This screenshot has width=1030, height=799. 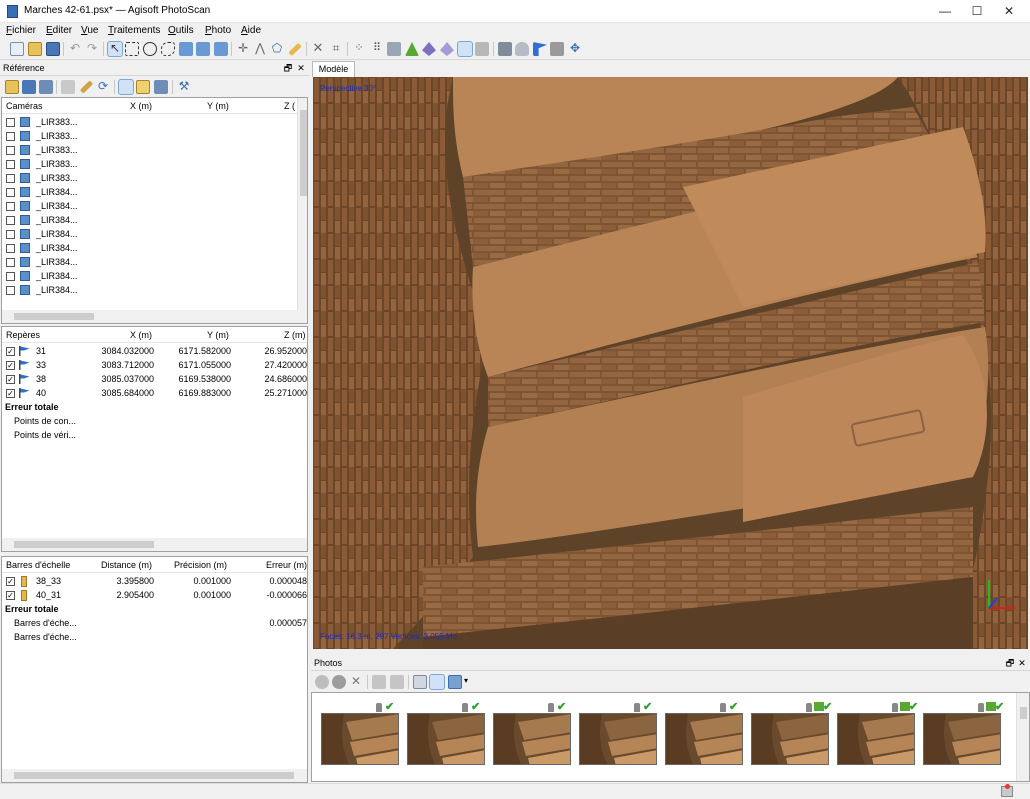 I want to click on show-markers-icon, so click(x=540, y=49).